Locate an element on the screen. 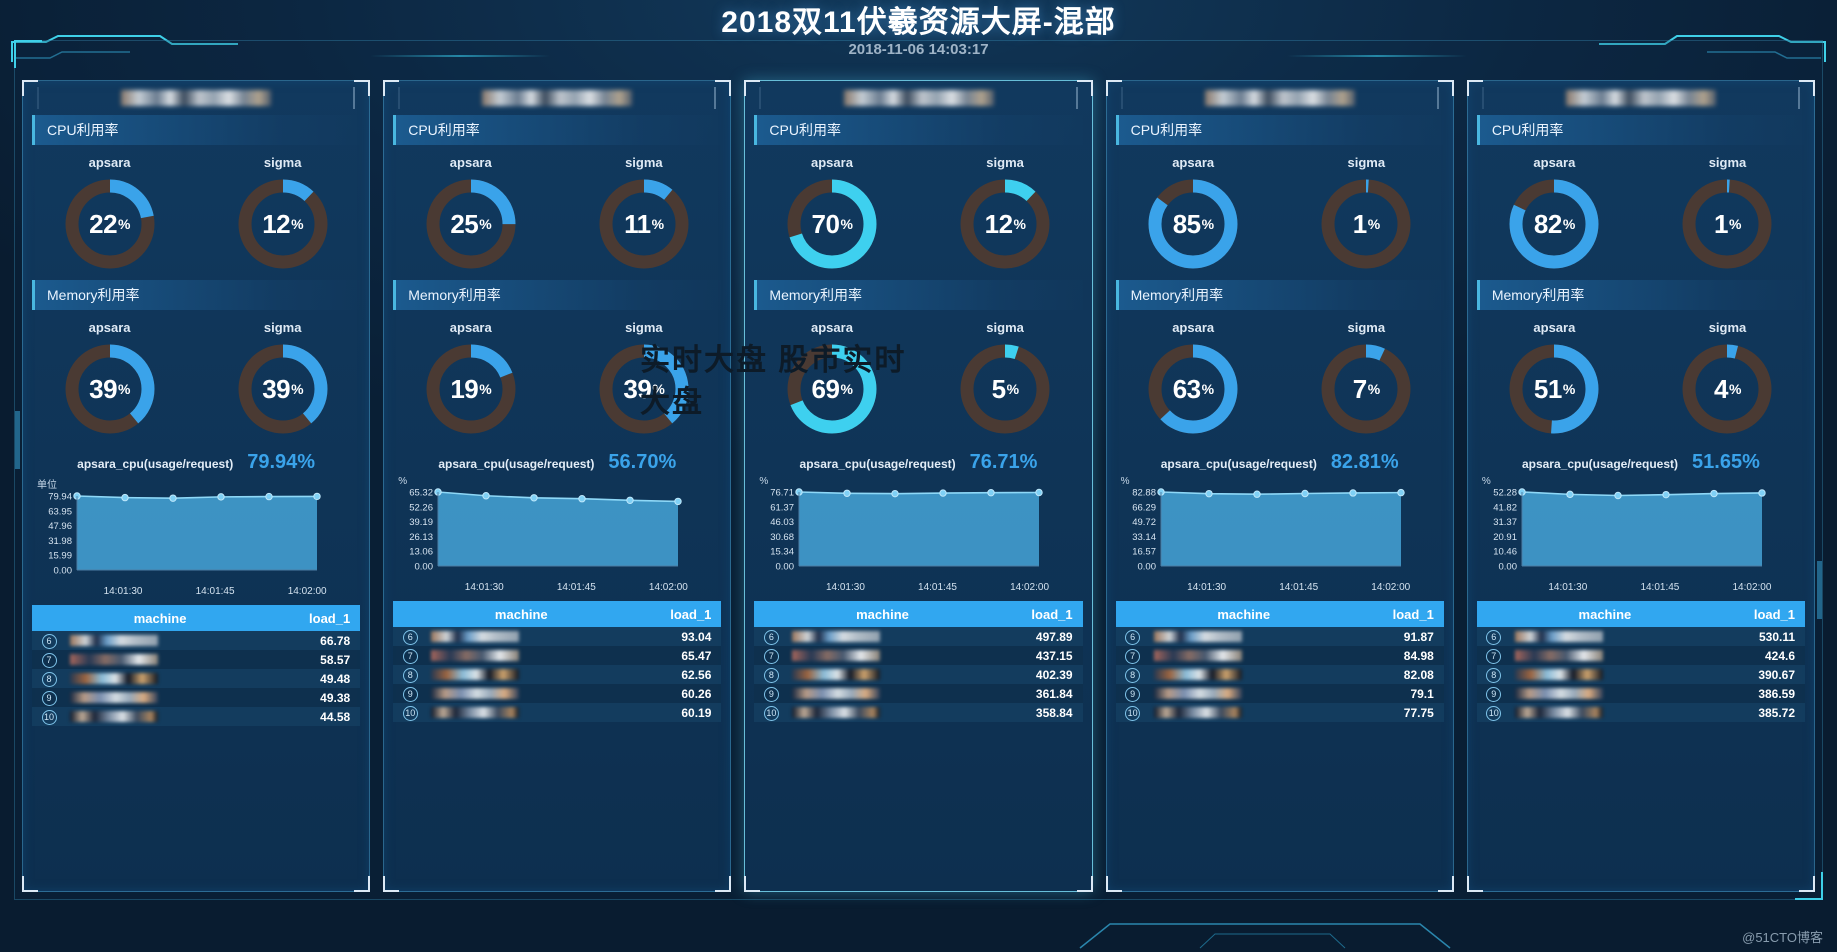 This screenshot has width=1837, height=952. gauge-apsara-cpu: apsara 25% is located at coordinates (470, 213).